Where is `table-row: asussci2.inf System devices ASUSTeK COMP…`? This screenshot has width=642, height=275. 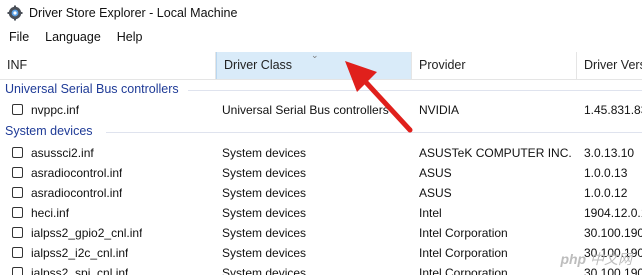 table-row: asussci2.inf System devices ASUSTeK COMP… is located at coordinates (321, 153).